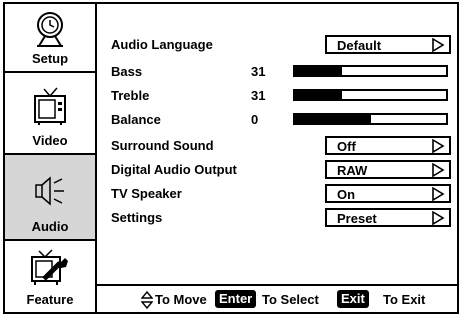 The width and height of the screenshot is (462, 318). What do you see at coordinates (404, 299) in the screenshot?
I see `exit-hint: To Exit` at bounding box center [404, 299].